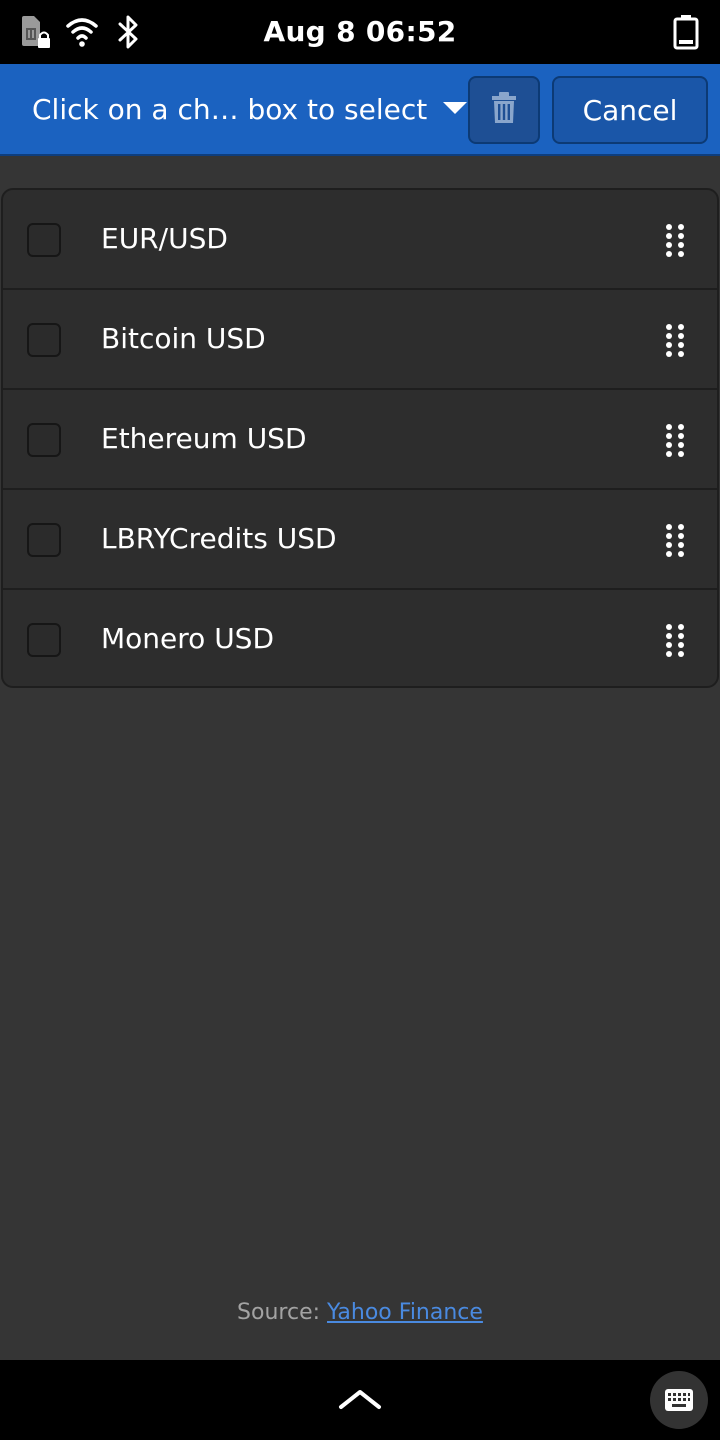 Image resolution: width=720 pixels, height=1440 pixels. What do you see at coordinates (360, 340) in the screenshot?
I see `list-item: Bitcoin USD` at bounding box center [360, 340].